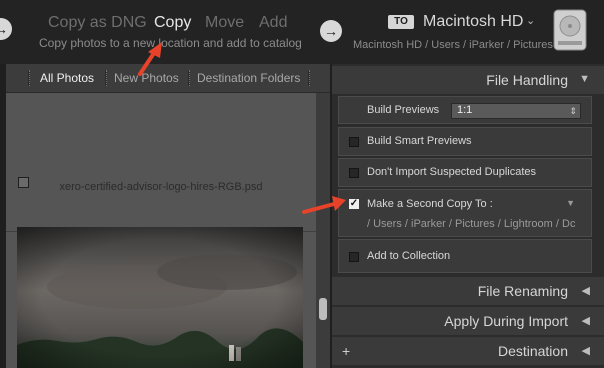 The image size is (604, 368). I want to click on add-to-collection-label: Add to Collection, so click(409, 256).